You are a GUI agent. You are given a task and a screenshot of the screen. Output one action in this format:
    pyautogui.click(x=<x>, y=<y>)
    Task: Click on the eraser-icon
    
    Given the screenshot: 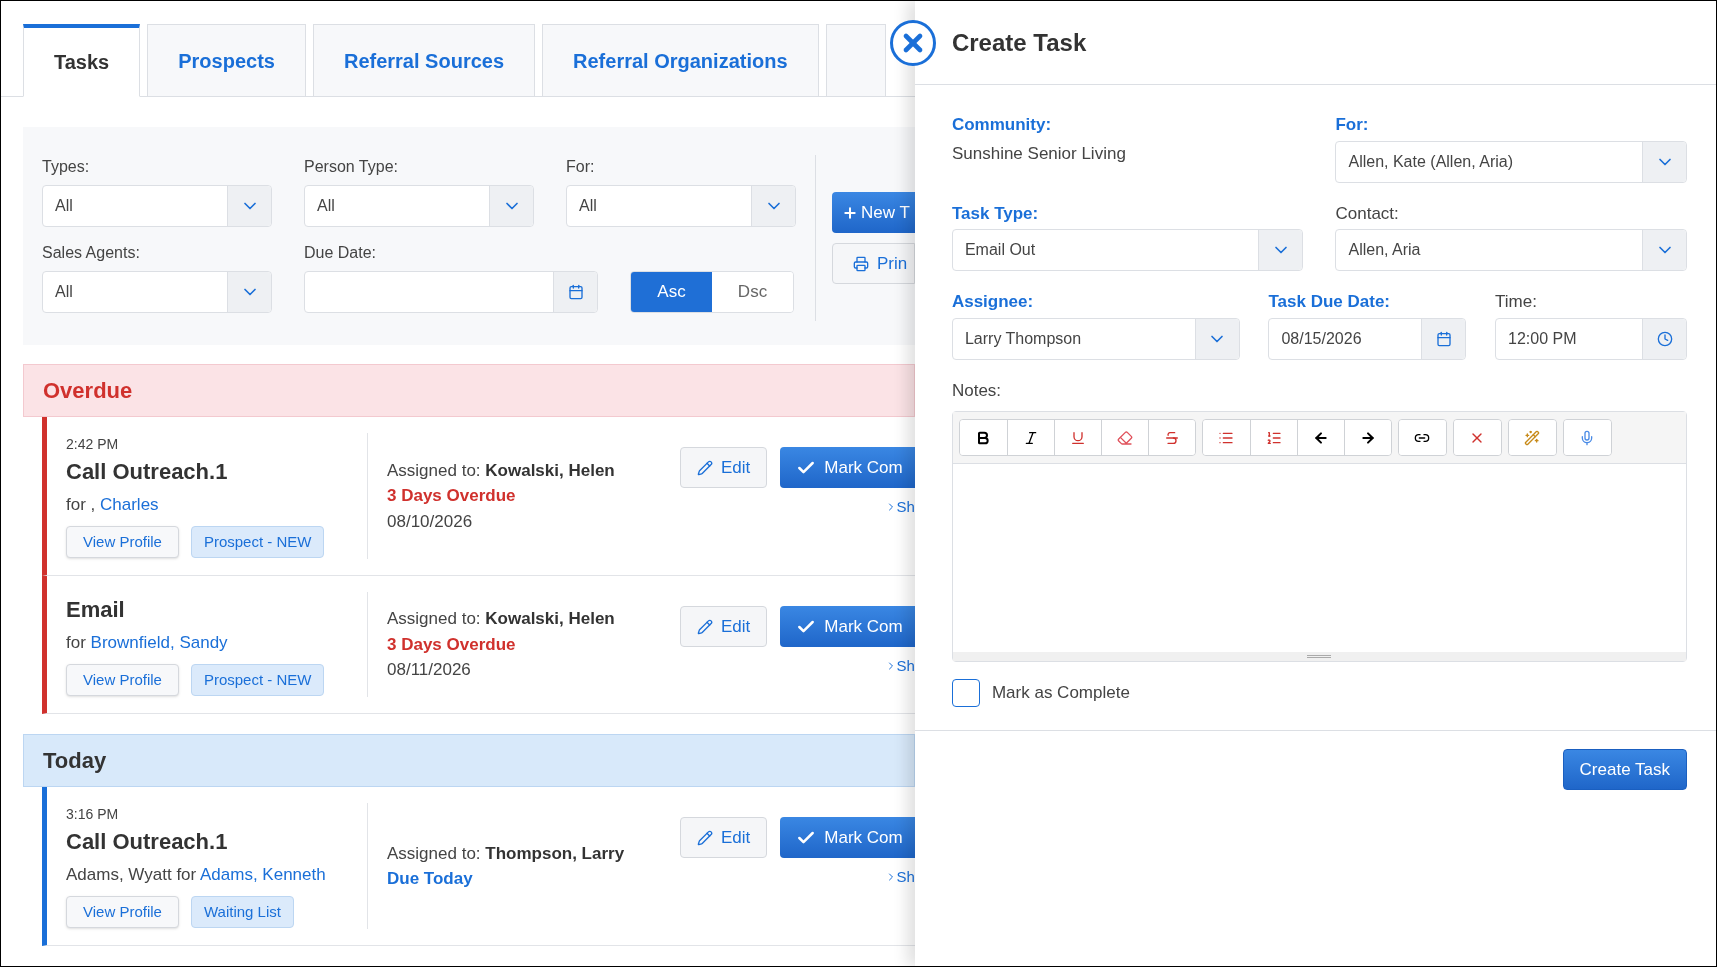 What is the action you would take?
    pyautogui.click(x=1124, y=437)
    